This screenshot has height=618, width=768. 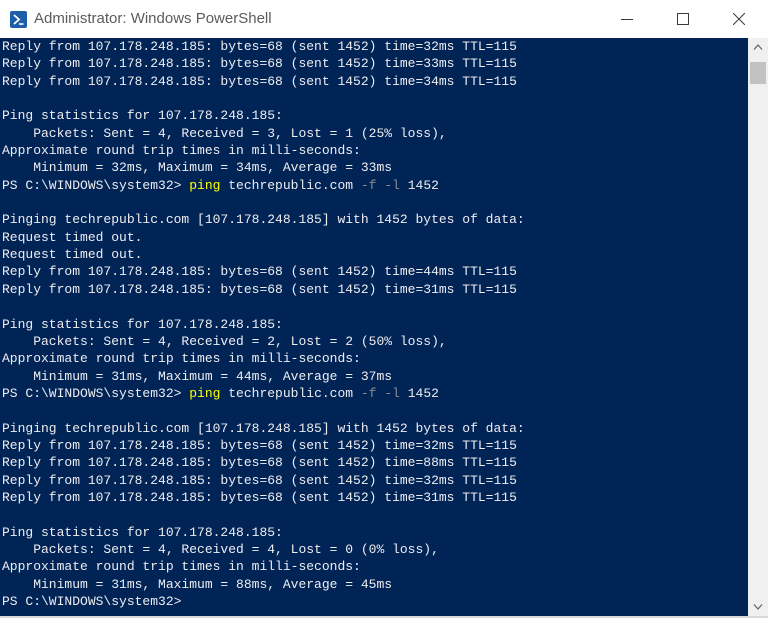 I want to click on maximize-icon, so click(x=683, y=19).